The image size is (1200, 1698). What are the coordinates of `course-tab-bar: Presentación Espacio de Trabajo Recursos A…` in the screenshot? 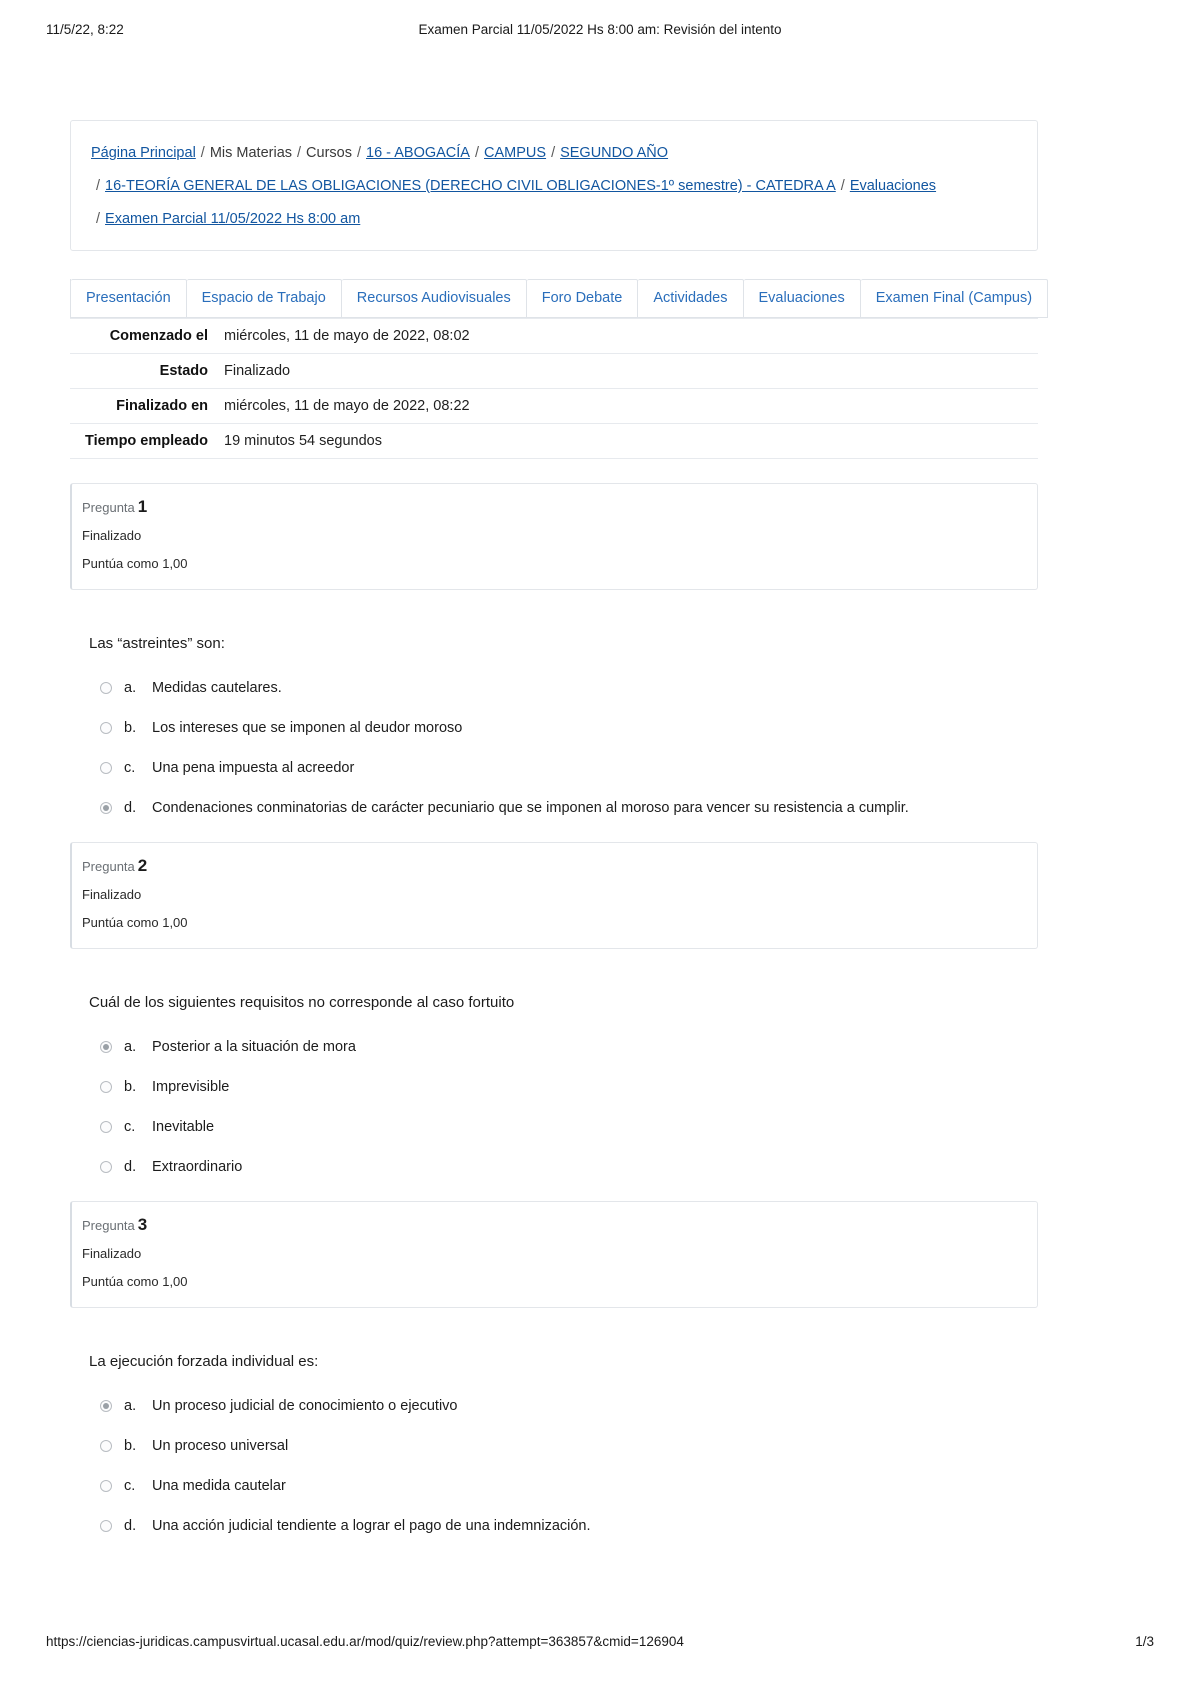 It's located at (559, 298).